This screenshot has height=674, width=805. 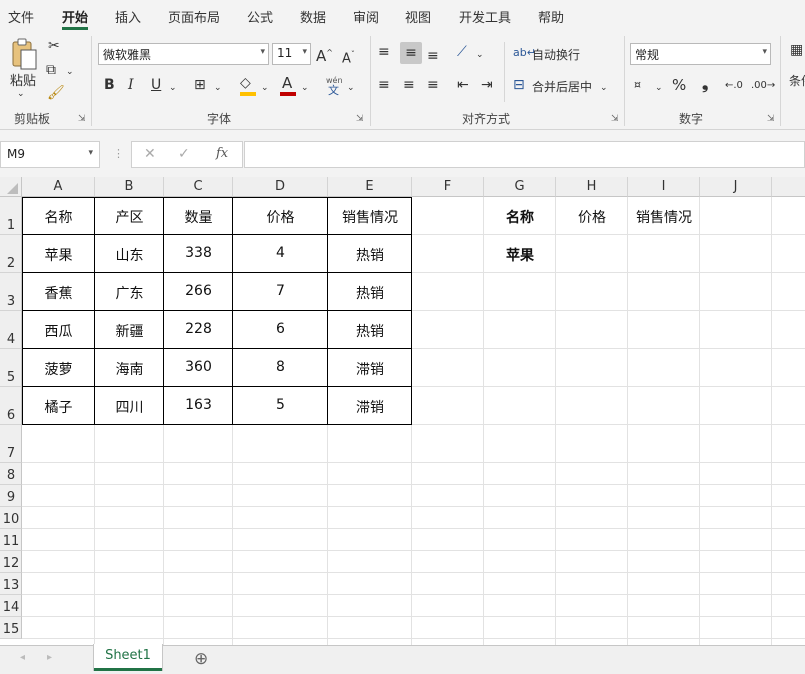 I want to click on table-header-cell: 数量, so click(x=198, y=217).